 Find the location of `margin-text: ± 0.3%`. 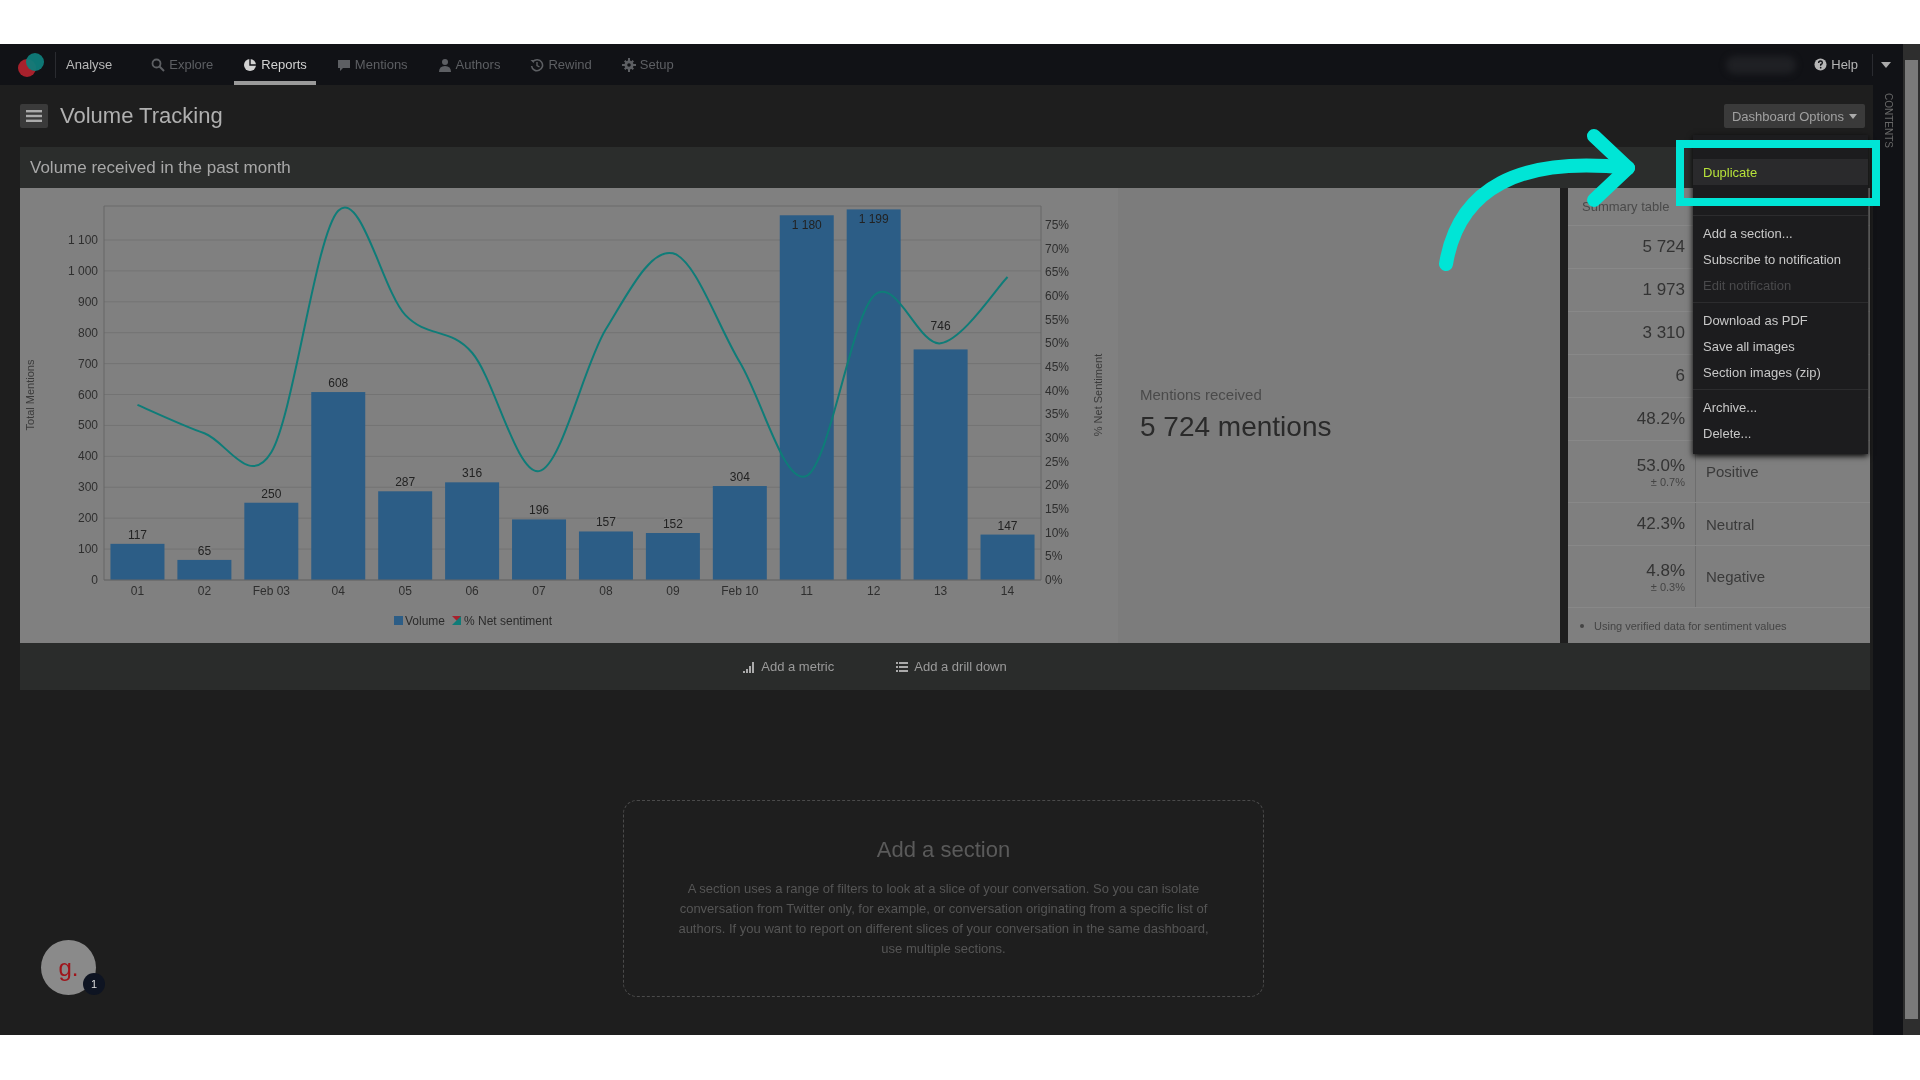

margin-text: ± 0.3% is located at coordinates (1667, 586).